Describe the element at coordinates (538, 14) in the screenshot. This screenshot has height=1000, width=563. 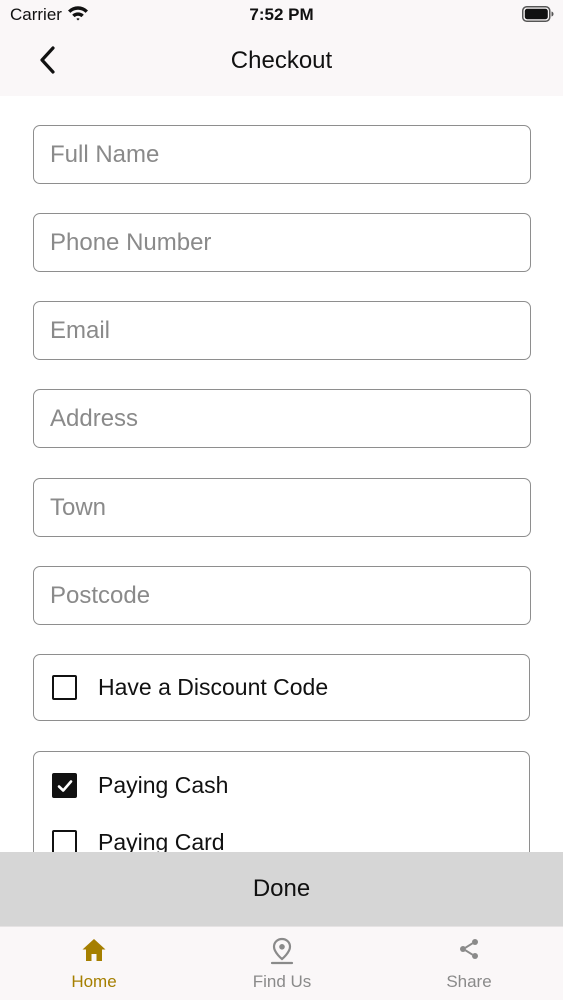
I see `battery-icon` at that location.